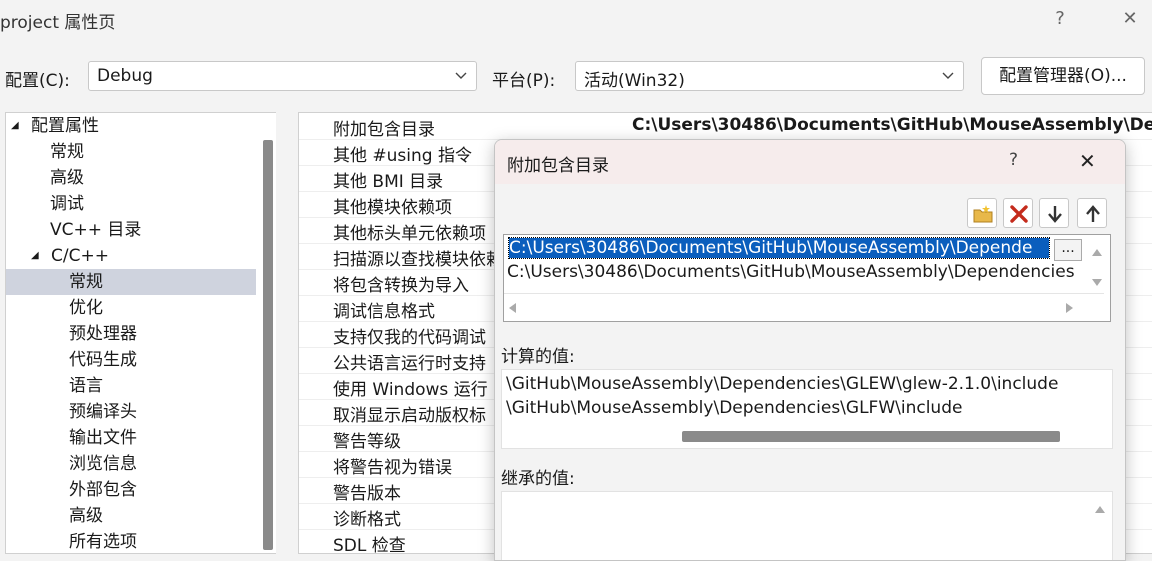 The image size is (1152, 561). I want to click on platform-select: 活动(Win32), so click(769, 76).